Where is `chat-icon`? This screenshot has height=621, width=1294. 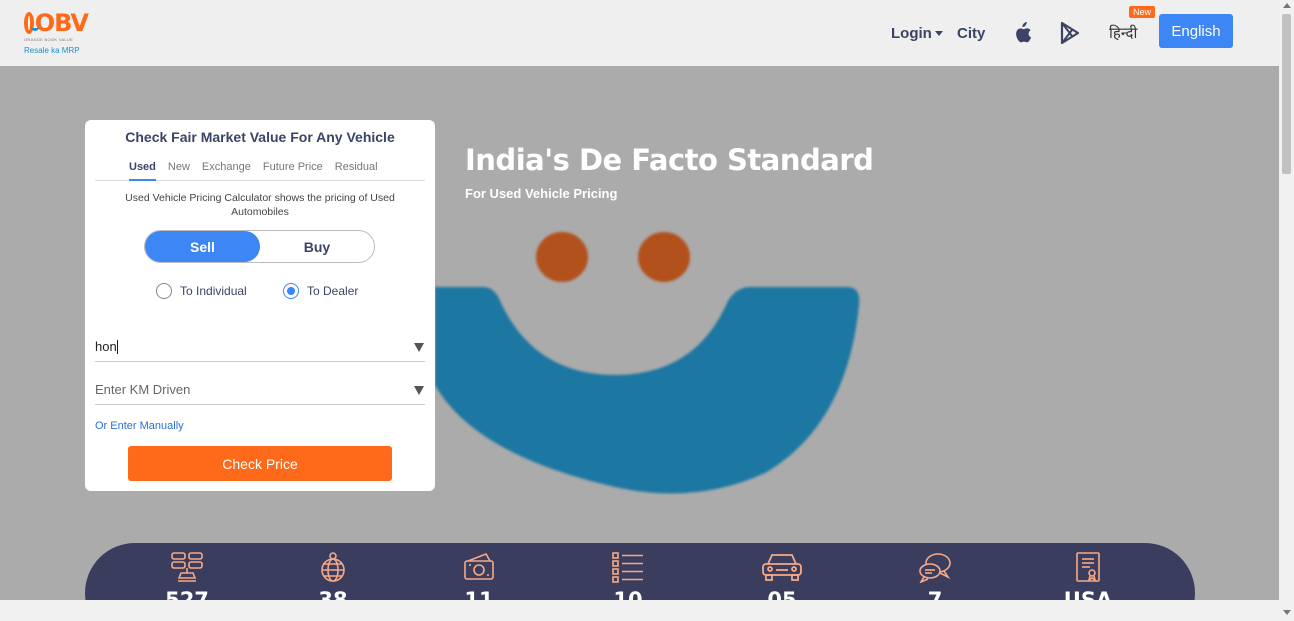 chat-icon is located at coordinates (935, 568).